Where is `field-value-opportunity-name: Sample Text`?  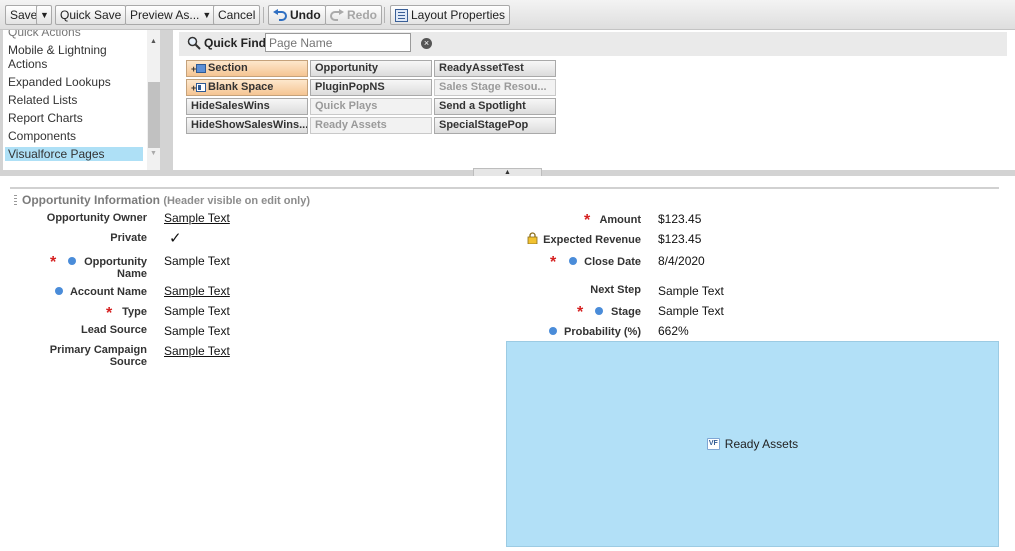 field-value-opportunity-name: Sample Text is located at coordinates (197, 261).